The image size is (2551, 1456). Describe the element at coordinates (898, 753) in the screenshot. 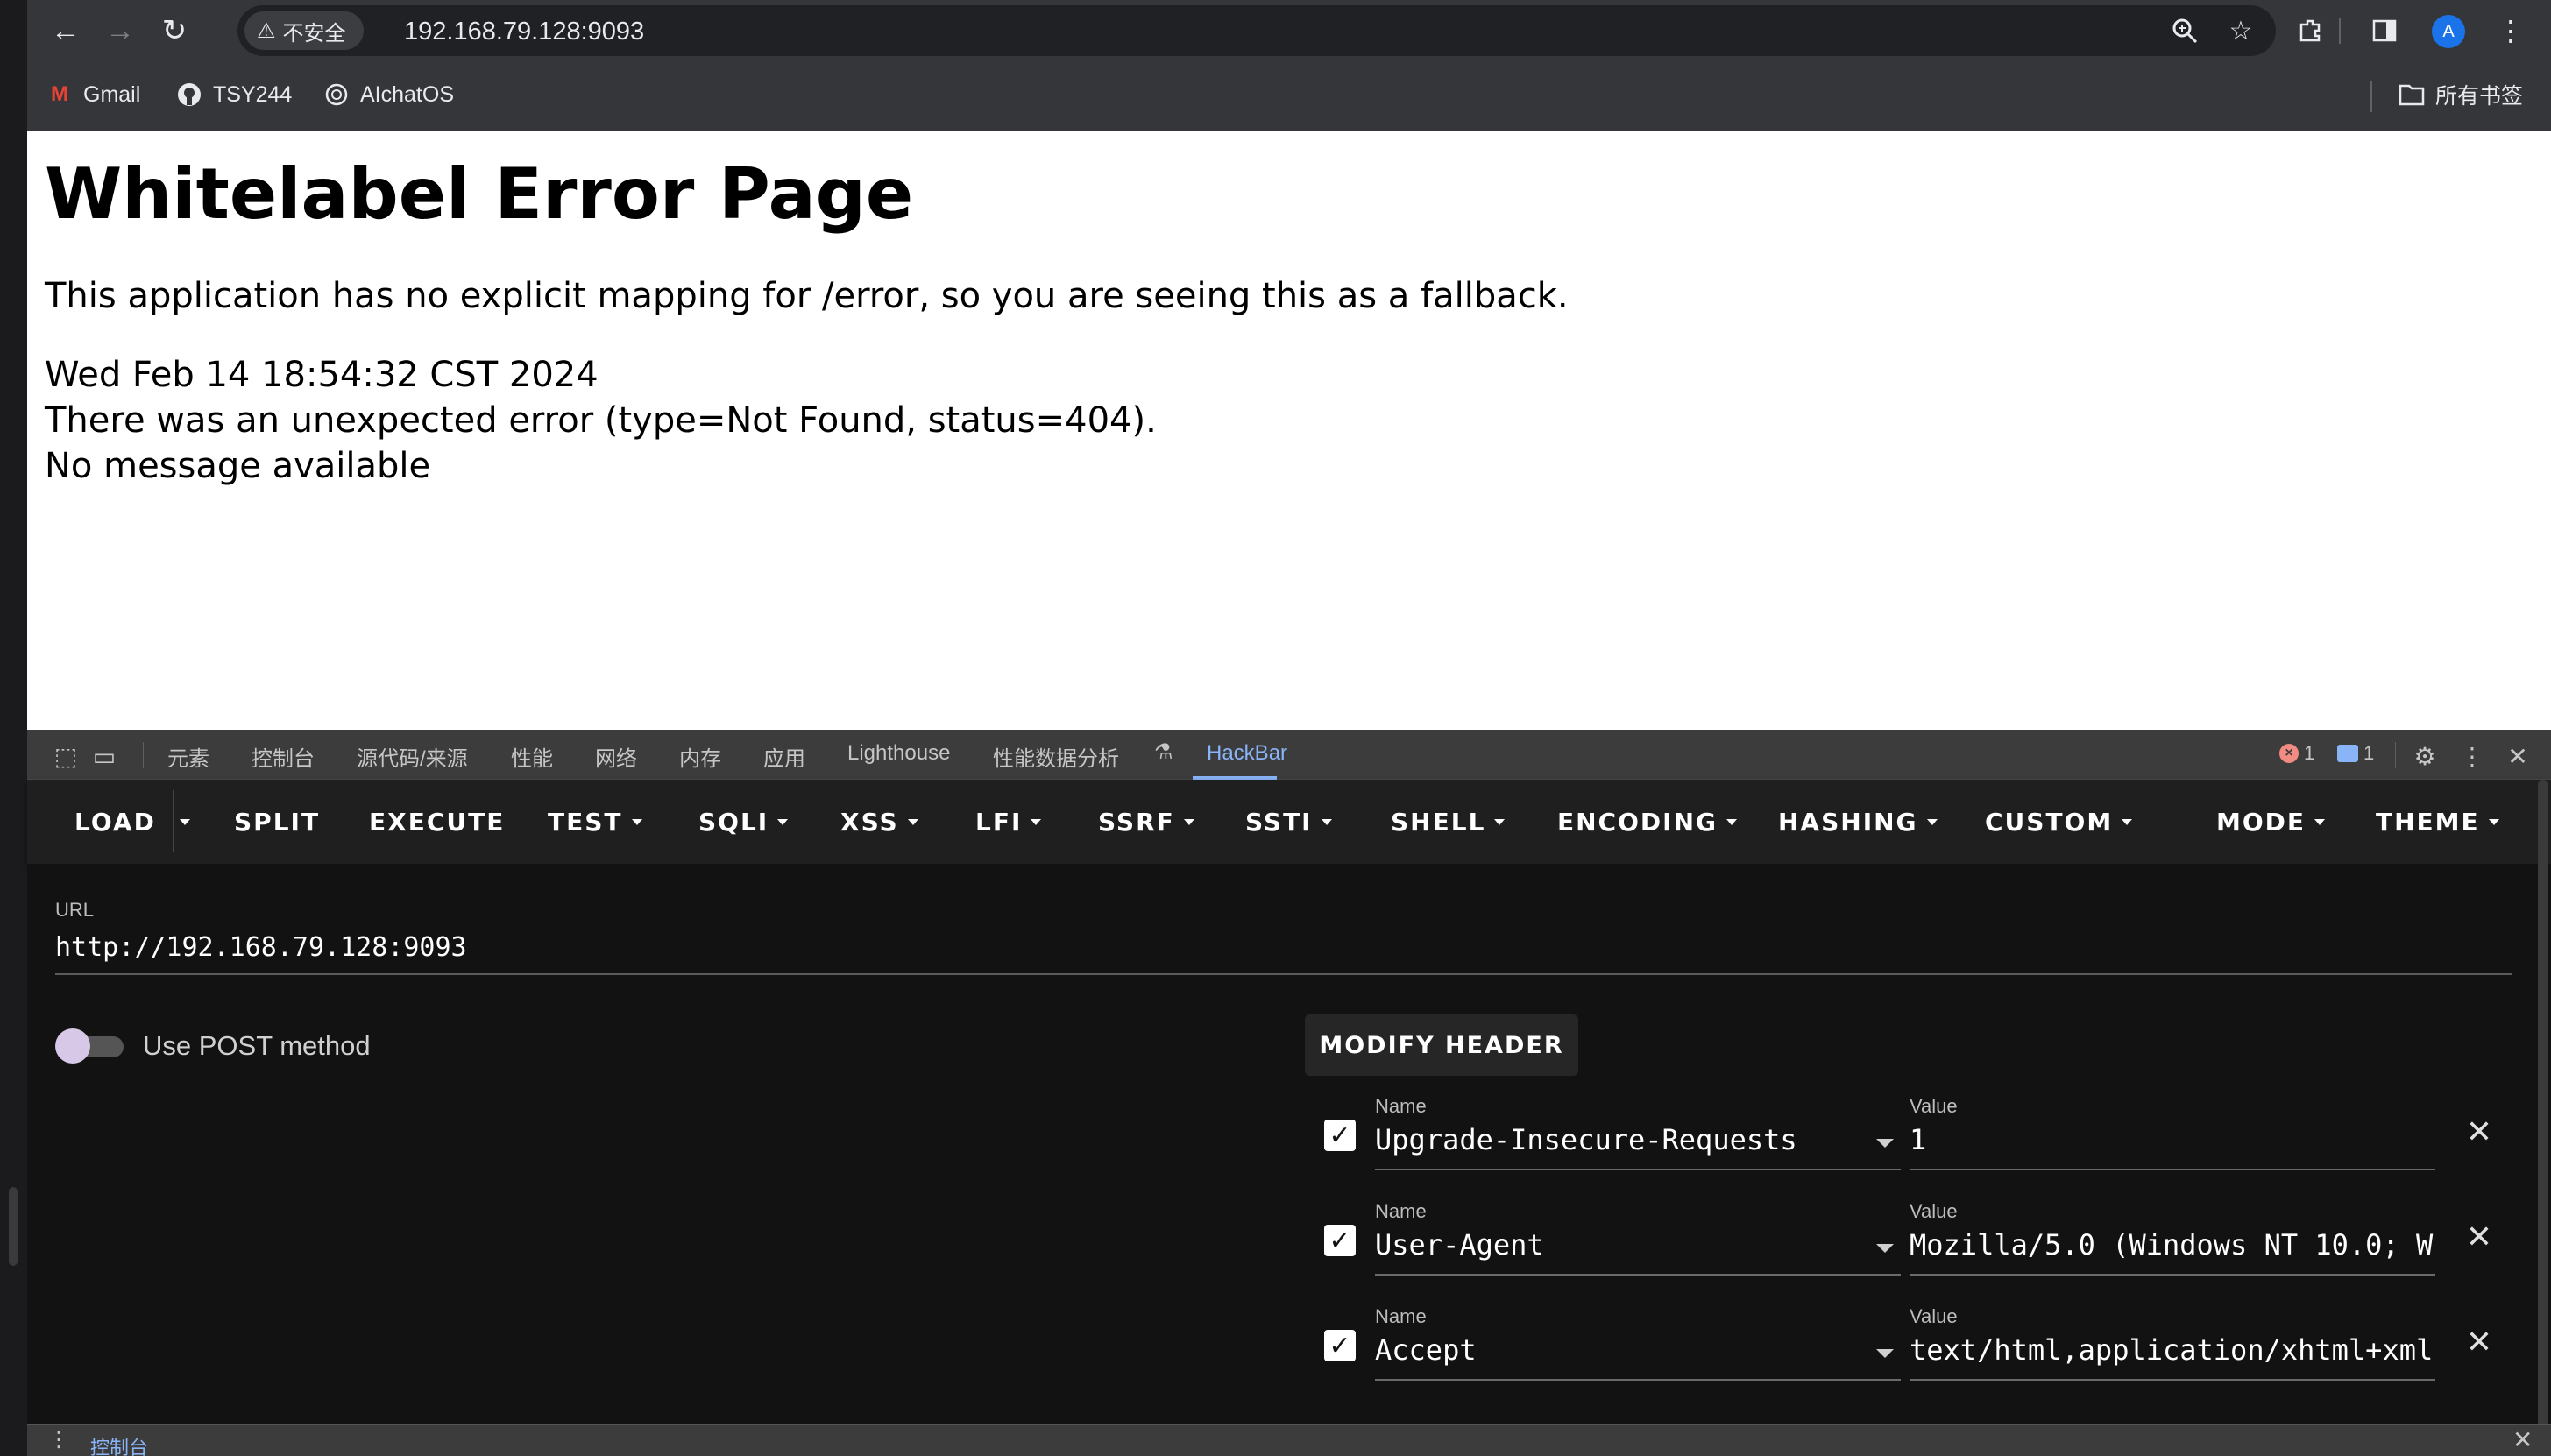

I see `tab-lighthouse: Lighthouse` at that location.